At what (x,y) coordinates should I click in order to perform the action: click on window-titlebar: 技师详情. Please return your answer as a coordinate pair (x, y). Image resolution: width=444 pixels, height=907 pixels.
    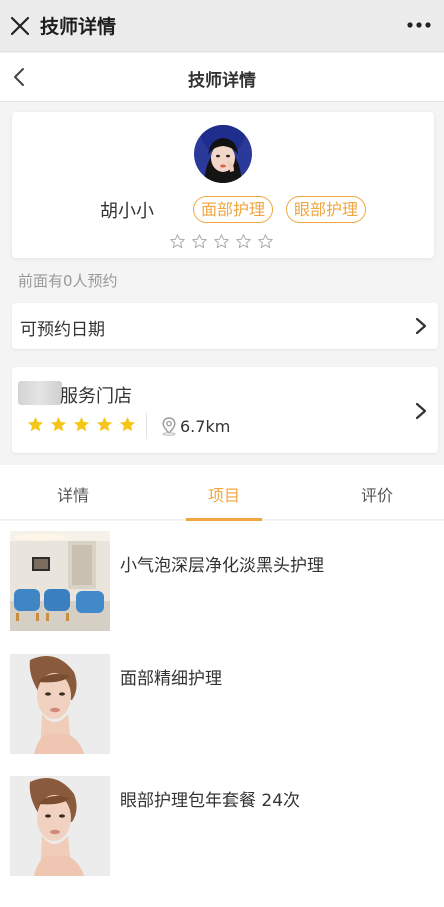
    Looking at the image, I should click on (222, 26).